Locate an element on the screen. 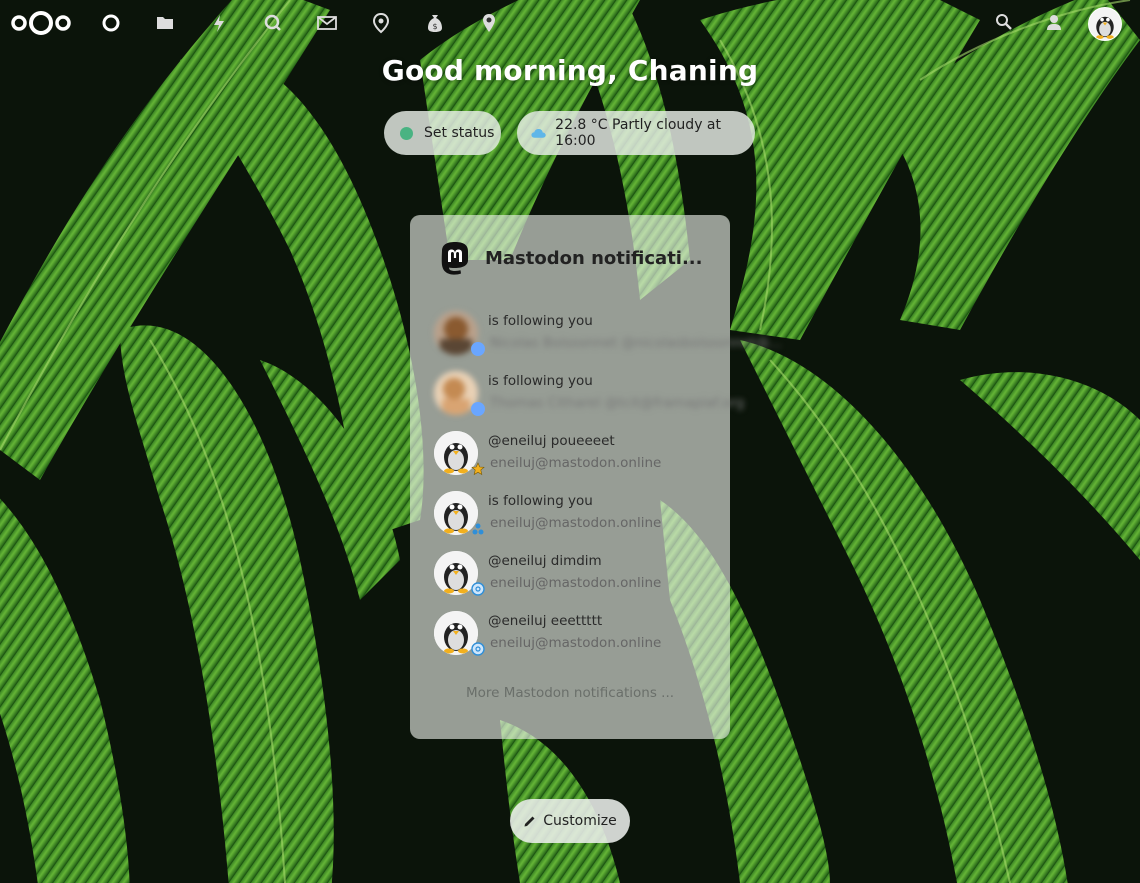 Image resolution: width=1140 pixels, height=883 pixels. notification-item: @eneiluj dimdim eneiluj@mastodon.online is located at coordinates (579, 576).